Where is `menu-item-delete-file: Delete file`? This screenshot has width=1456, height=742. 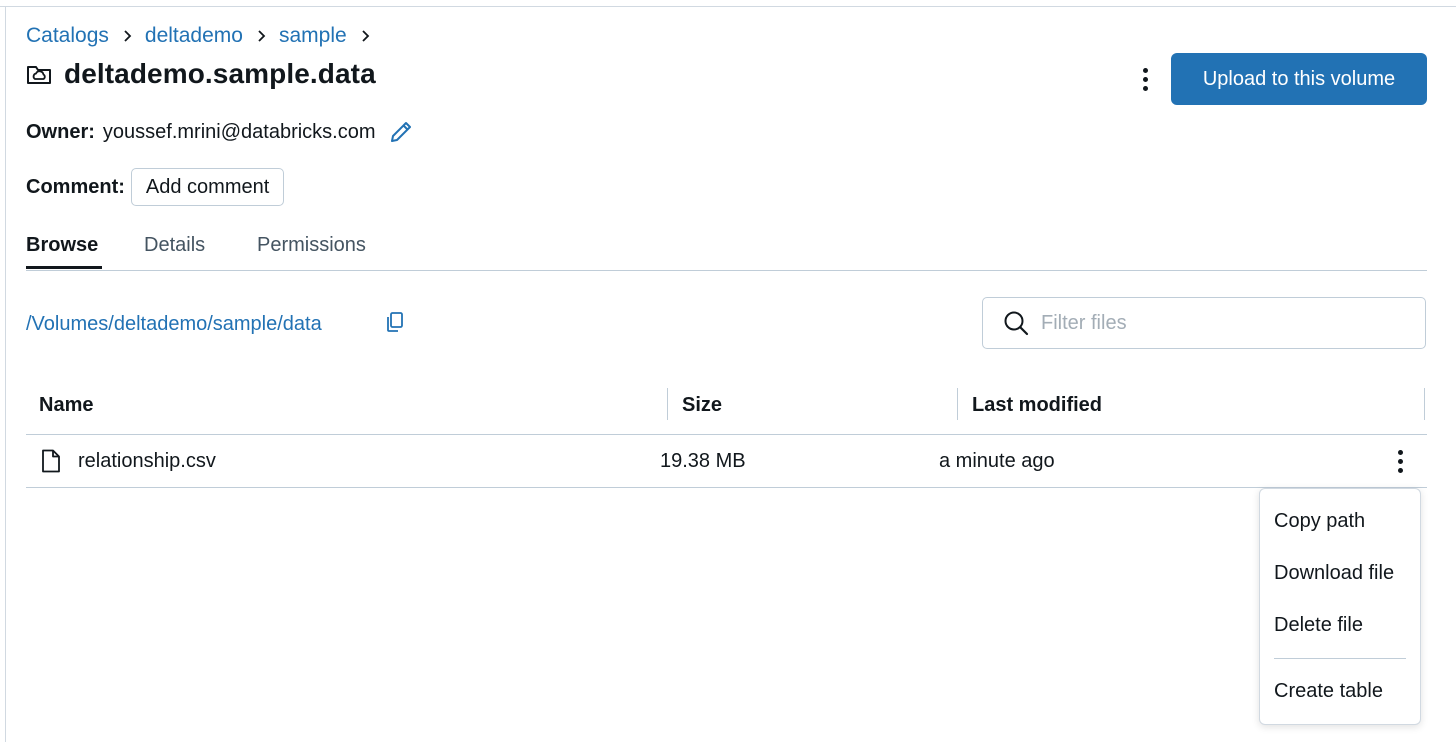 menu-item-delete-file: Delete file is located at coordinates (1318, 625).